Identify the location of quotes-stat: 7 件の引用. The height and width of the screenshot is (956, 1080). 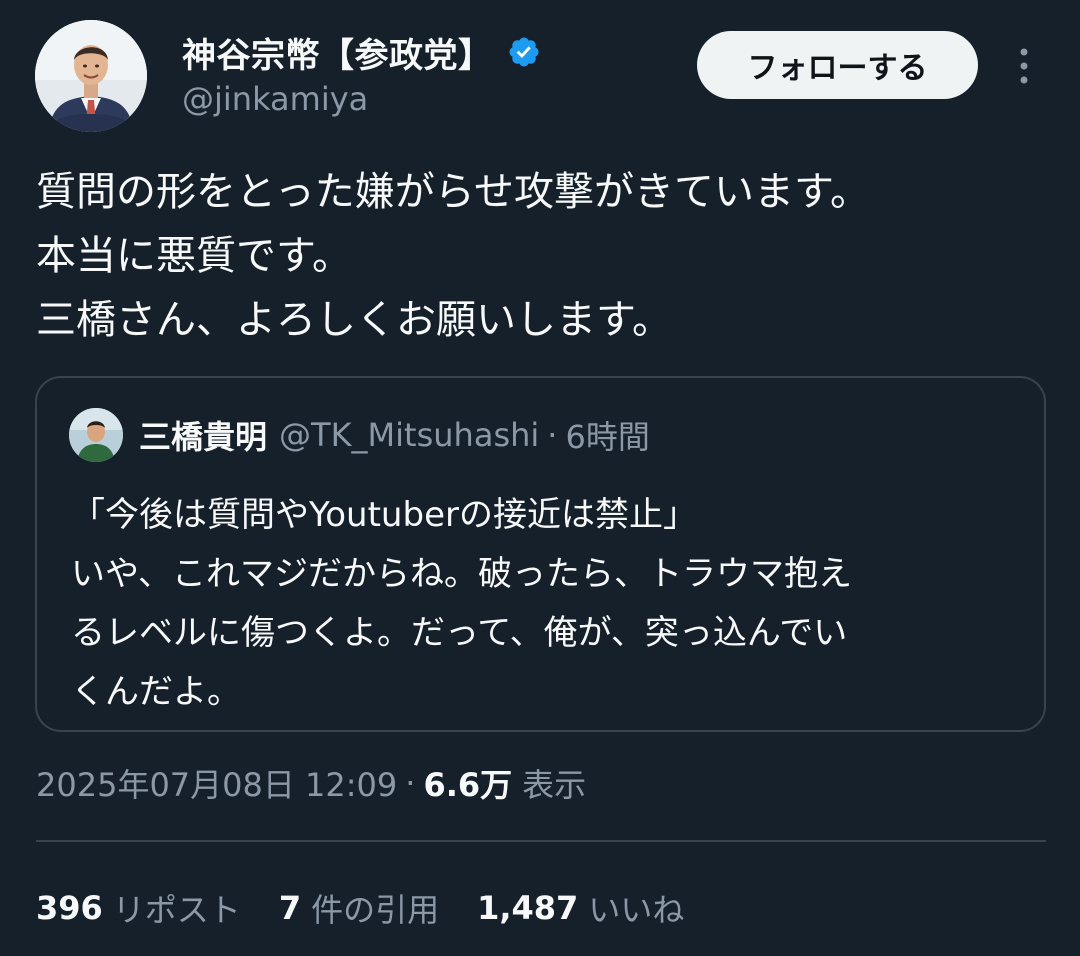
(359, 908).